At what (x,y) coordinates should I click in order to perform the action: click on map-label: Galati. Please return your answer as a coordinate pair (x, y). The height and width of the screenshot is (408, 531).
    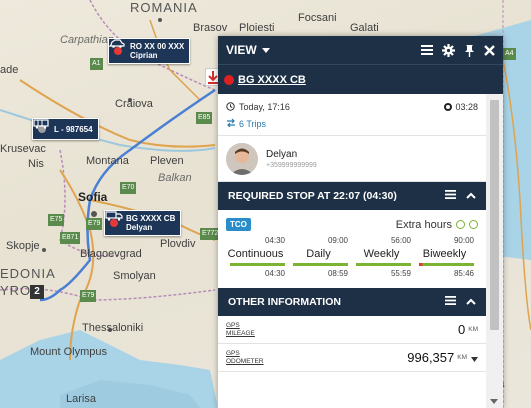
    Looking at the image, I should click on (364, 28).